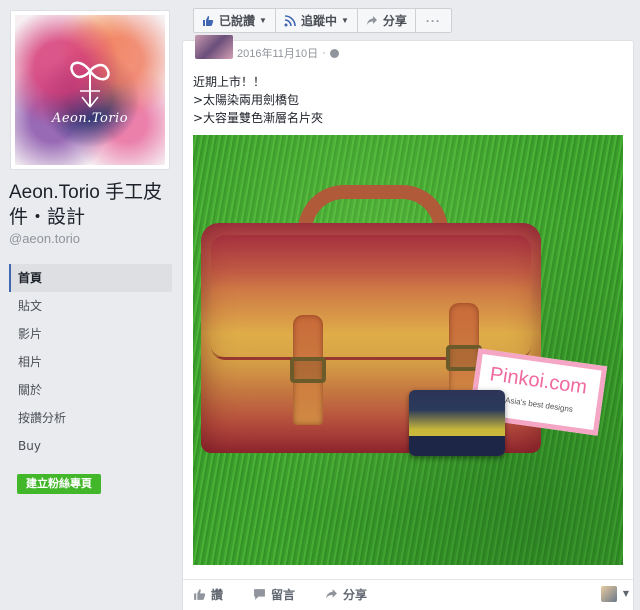  Describe the element at coordinates (258, 118) in the screenshot. I see `post-text-line: >大容量雙色漸層名片夾` at that location.